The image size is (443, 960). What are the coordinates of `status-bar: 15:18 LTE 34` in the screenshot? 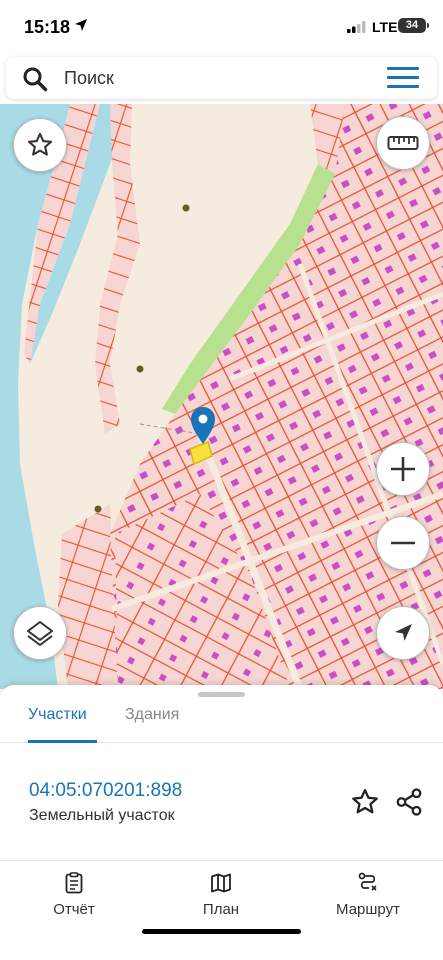 It's located at (221, 27).